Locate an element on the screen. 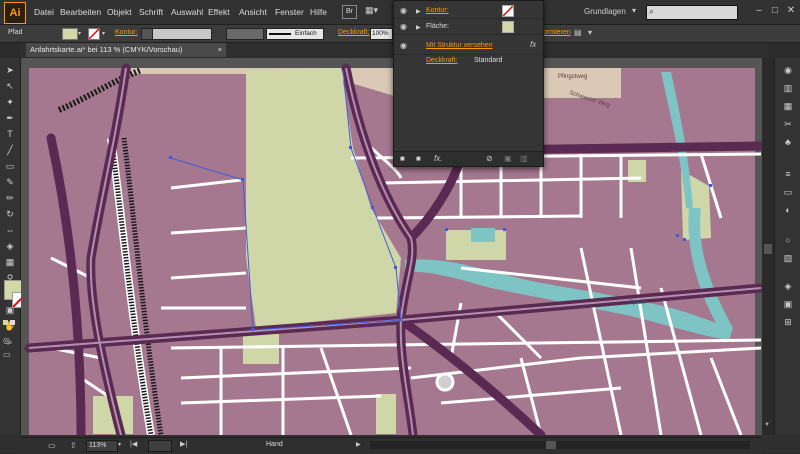  rotate-tool-icon: ↻ is located at coordinates (10, 214).